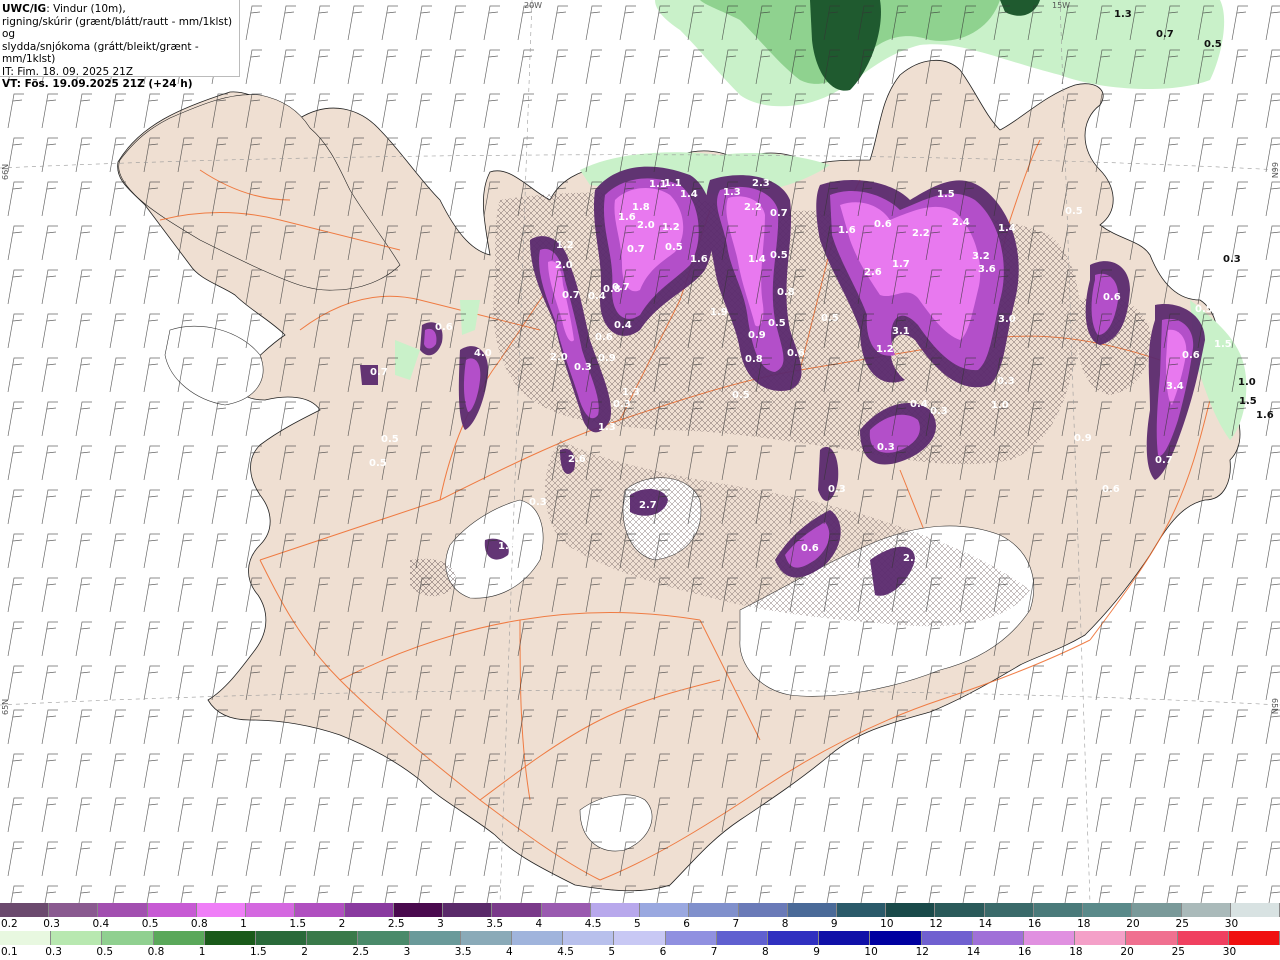 The image size is (1280, 960). I want to click on precip-value-label: 2.6, so click(873, 272).